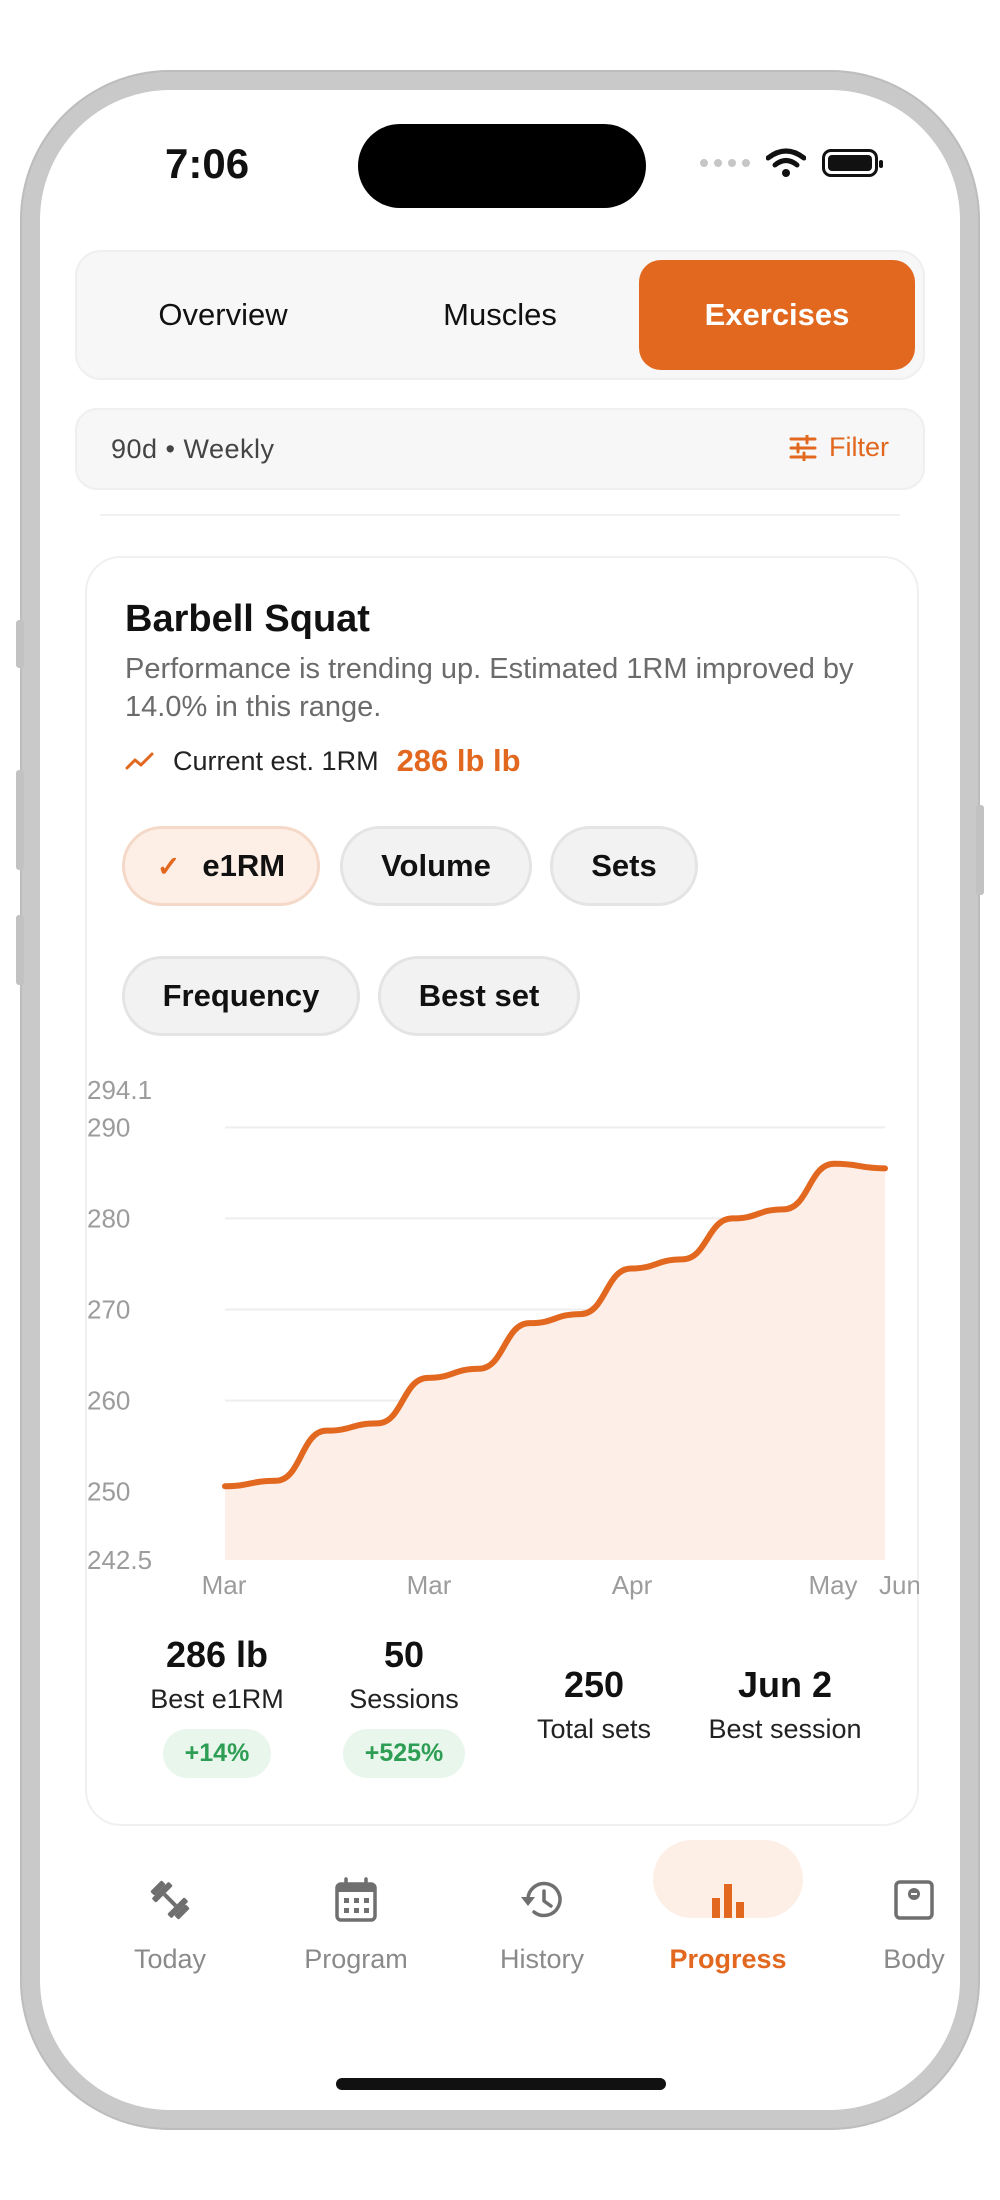 The height and width of the screenshot is (2200, 1000). What do you see at coordinates (244, 865) in the screenshot?
I see `chip-label: e1RM` at bounding box center [244, 865].